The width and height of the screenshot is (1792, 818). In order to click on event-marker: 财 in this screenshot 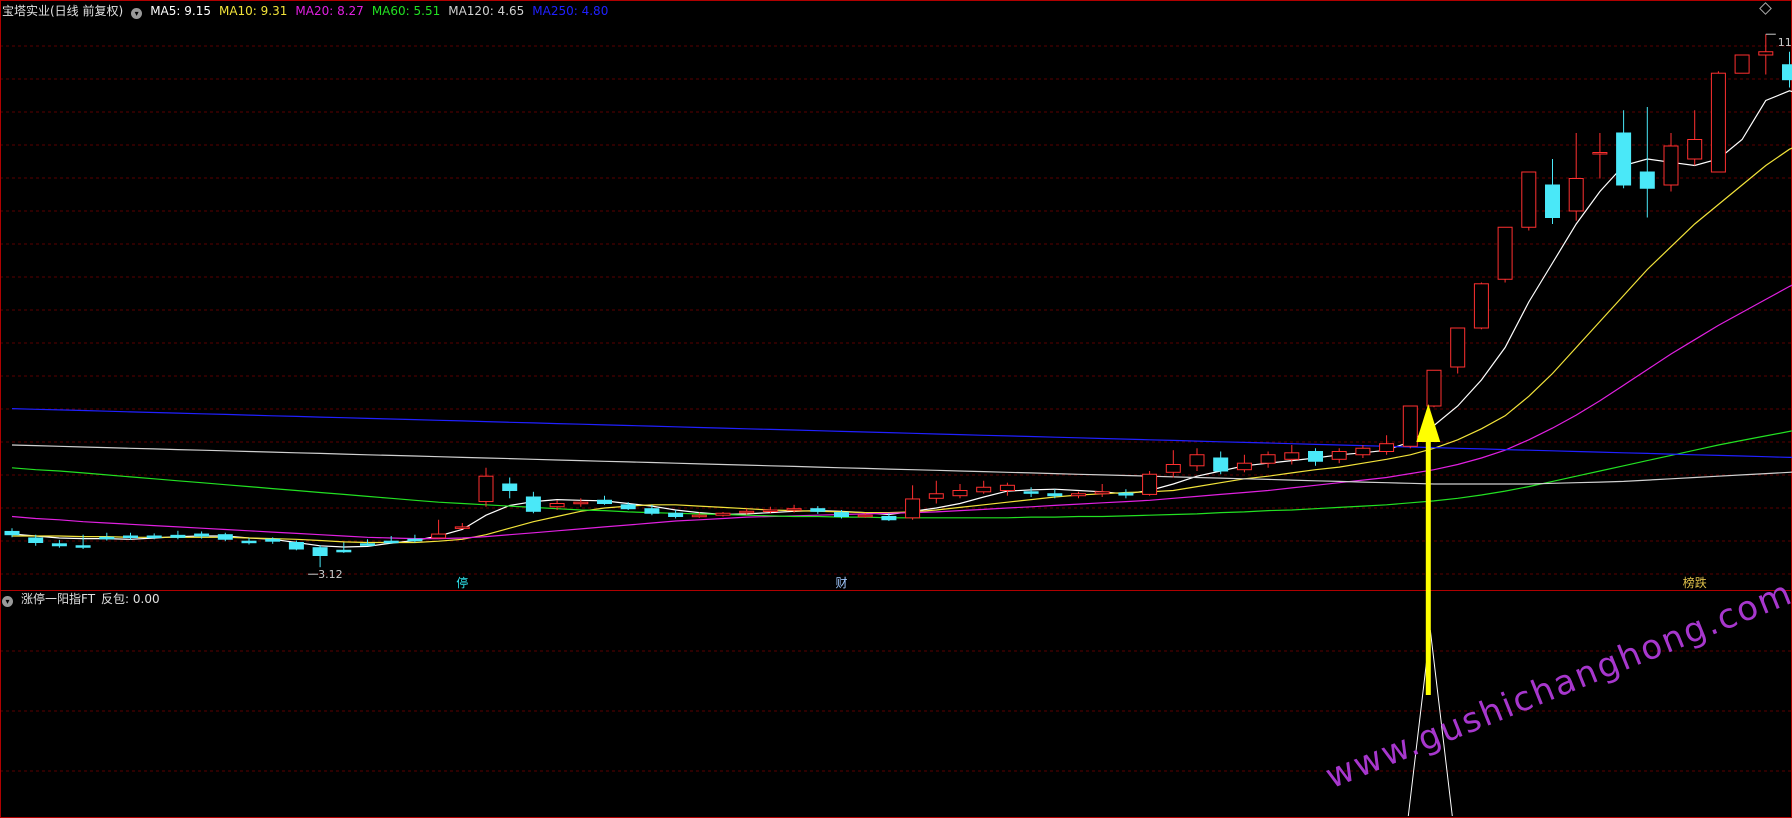, I will do `click(841, 583)`.